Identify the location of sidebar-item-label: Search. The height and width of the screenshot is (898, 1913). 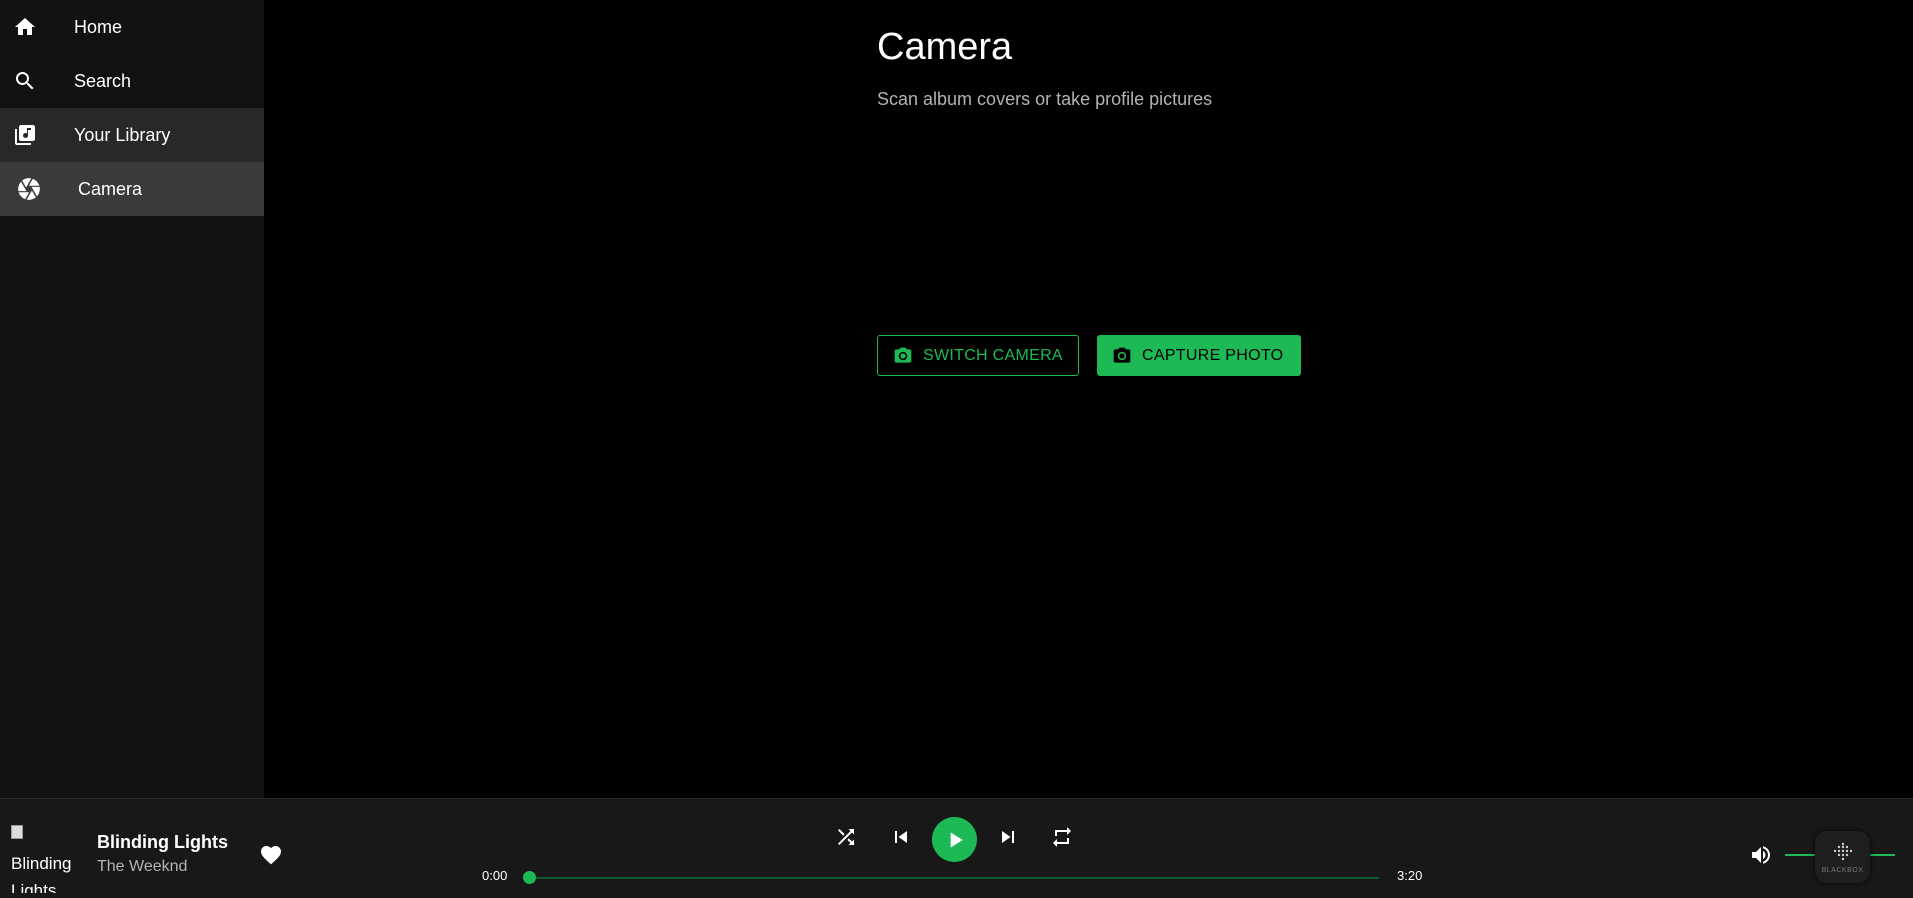
(103, 80).